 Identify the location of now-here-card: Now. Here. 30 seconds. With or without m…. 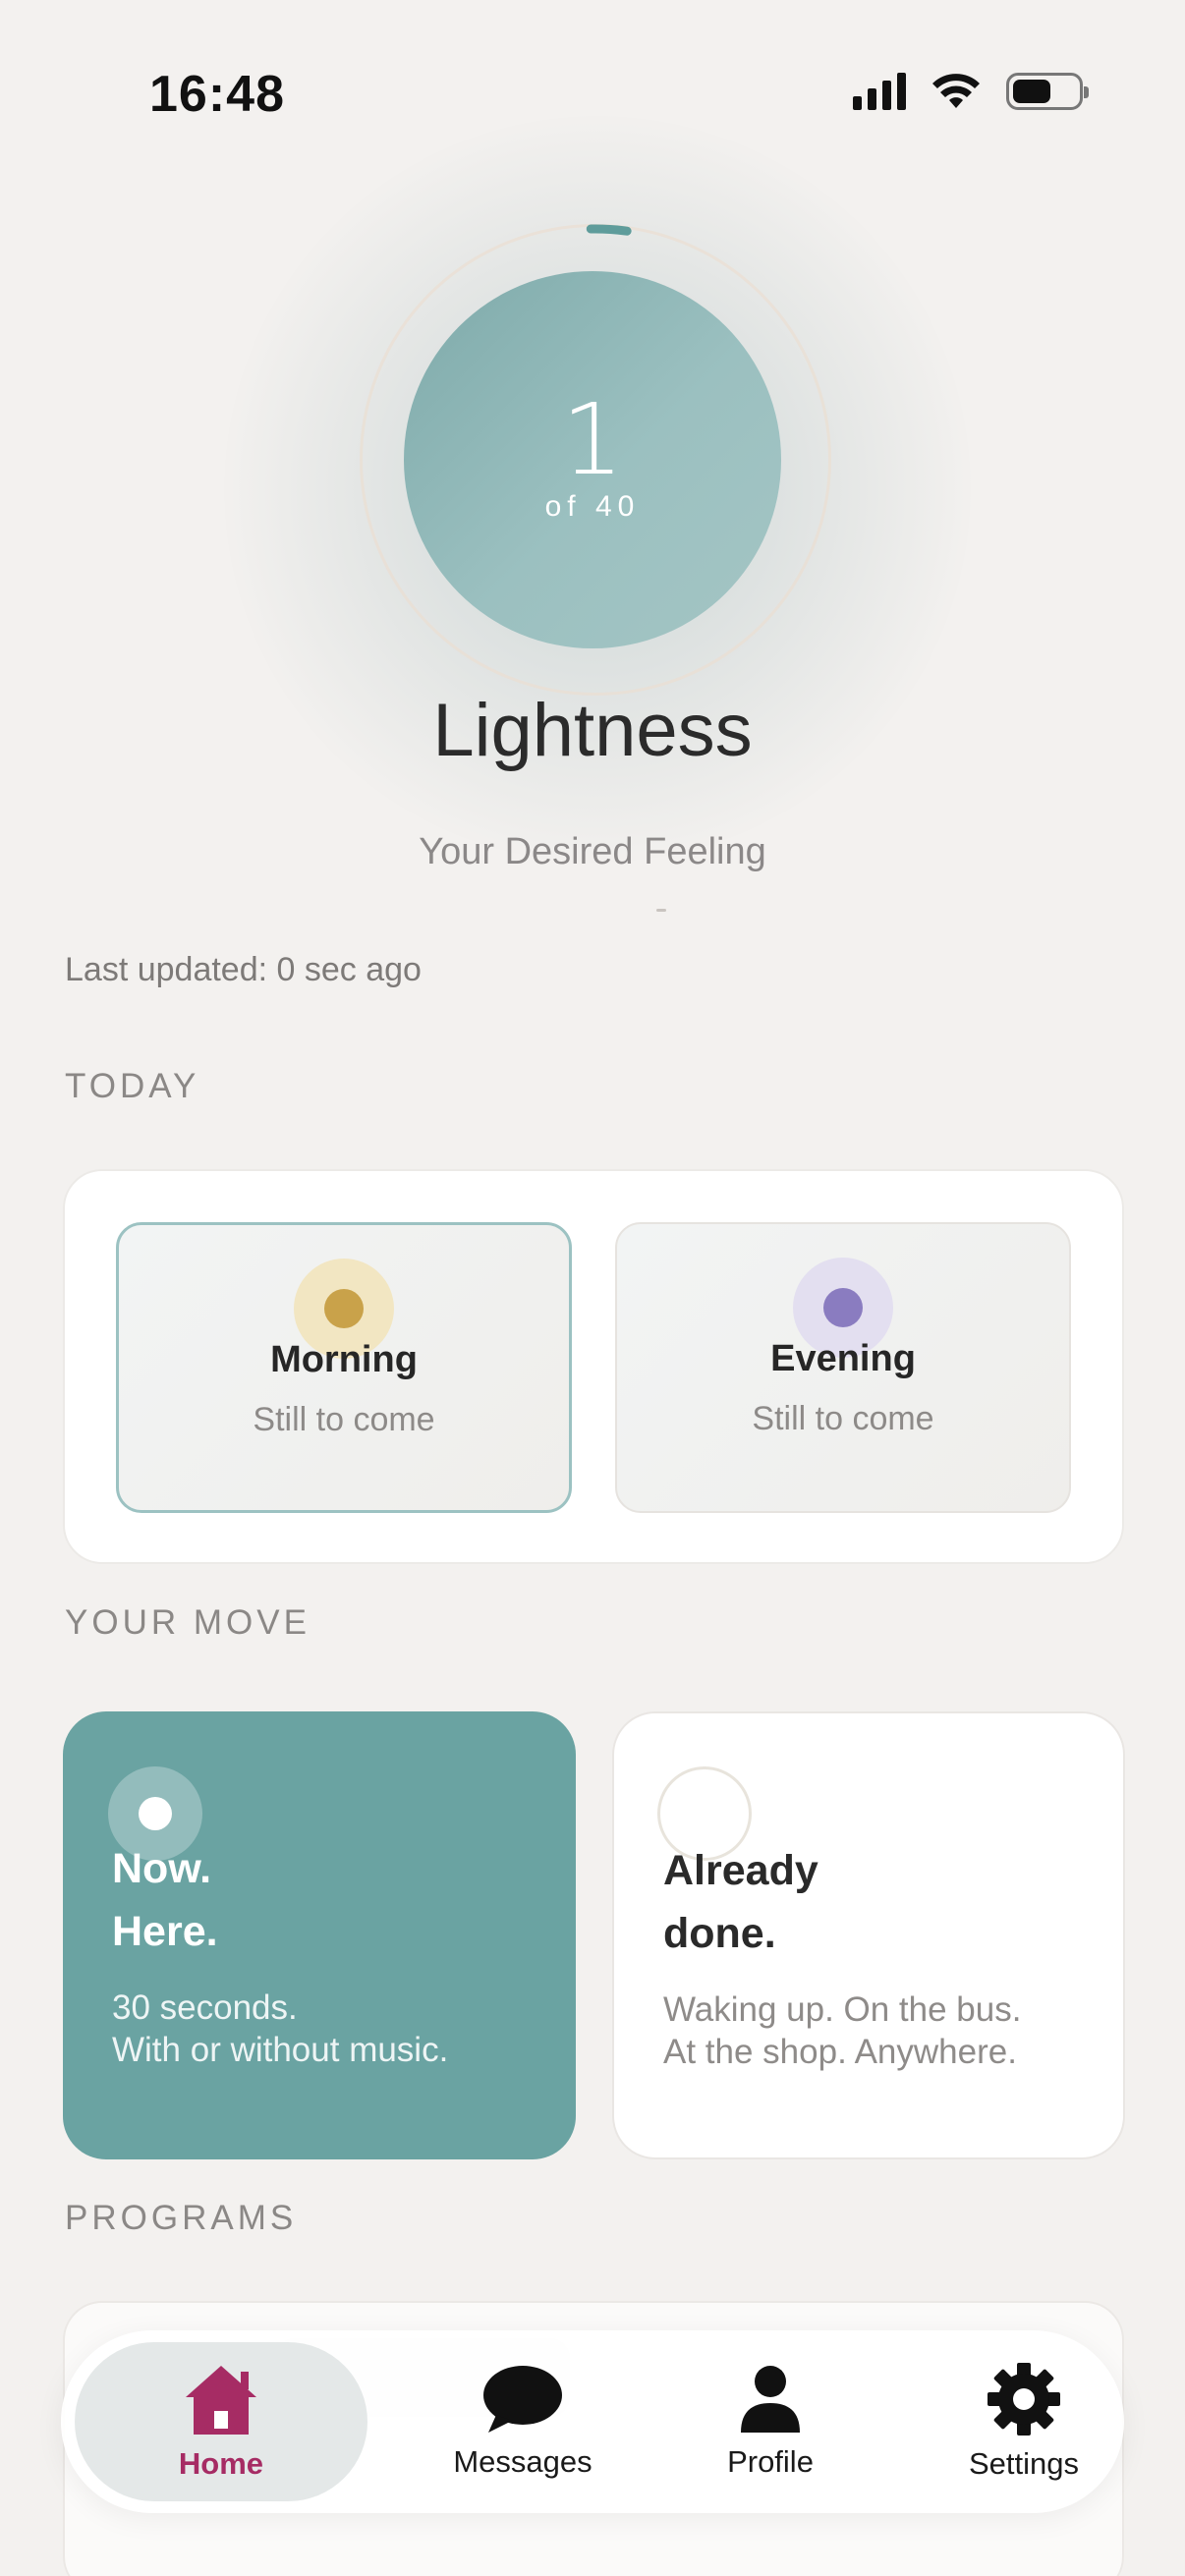
(320, 1935).